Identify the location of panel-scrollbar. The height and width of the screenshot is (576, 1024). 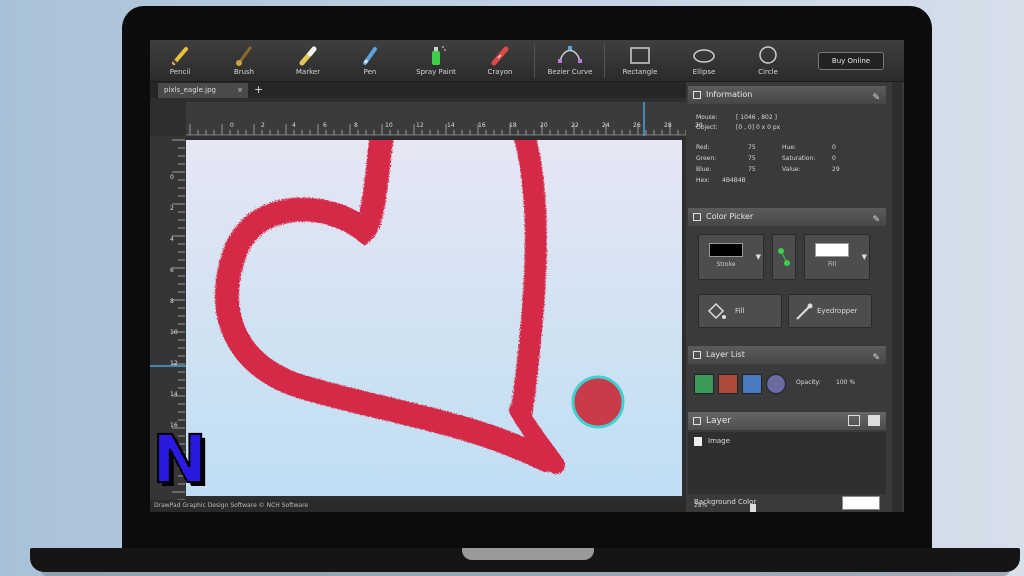
(897, 297).